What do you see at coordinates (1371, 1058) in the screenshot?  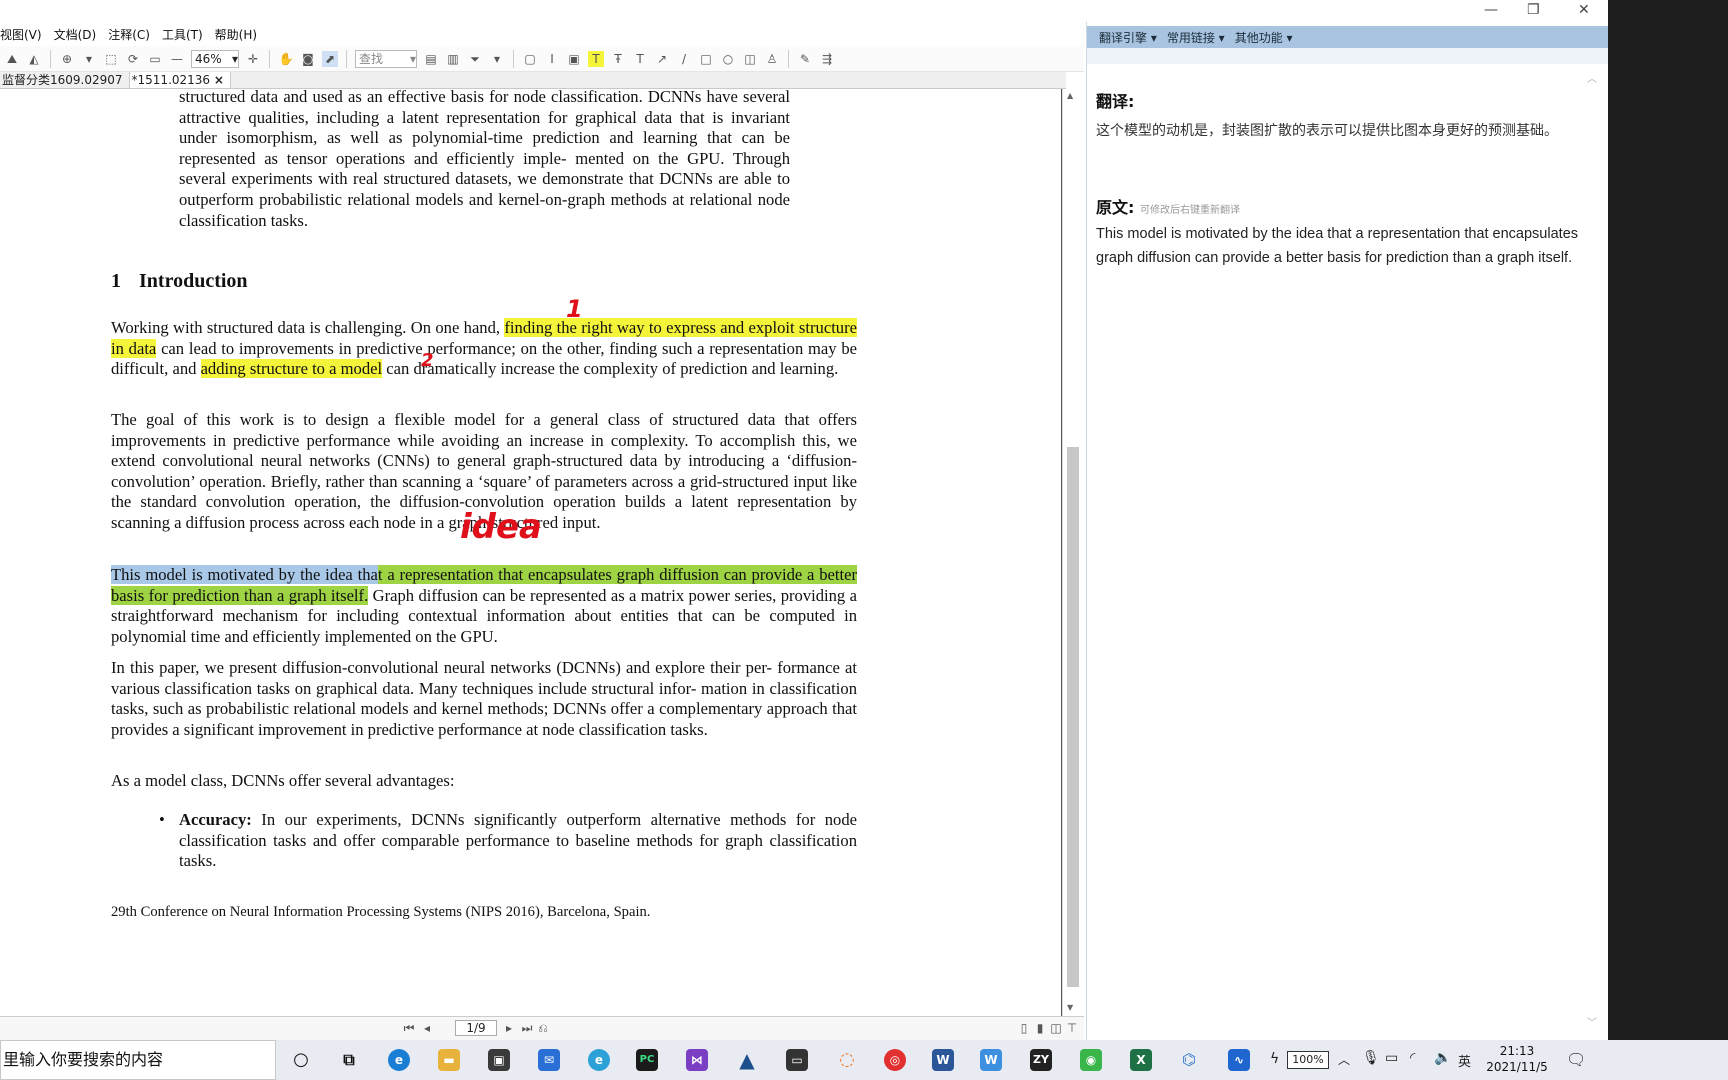 I see `microphone-icon: 🎙` at bounding box center [1371, 1058].